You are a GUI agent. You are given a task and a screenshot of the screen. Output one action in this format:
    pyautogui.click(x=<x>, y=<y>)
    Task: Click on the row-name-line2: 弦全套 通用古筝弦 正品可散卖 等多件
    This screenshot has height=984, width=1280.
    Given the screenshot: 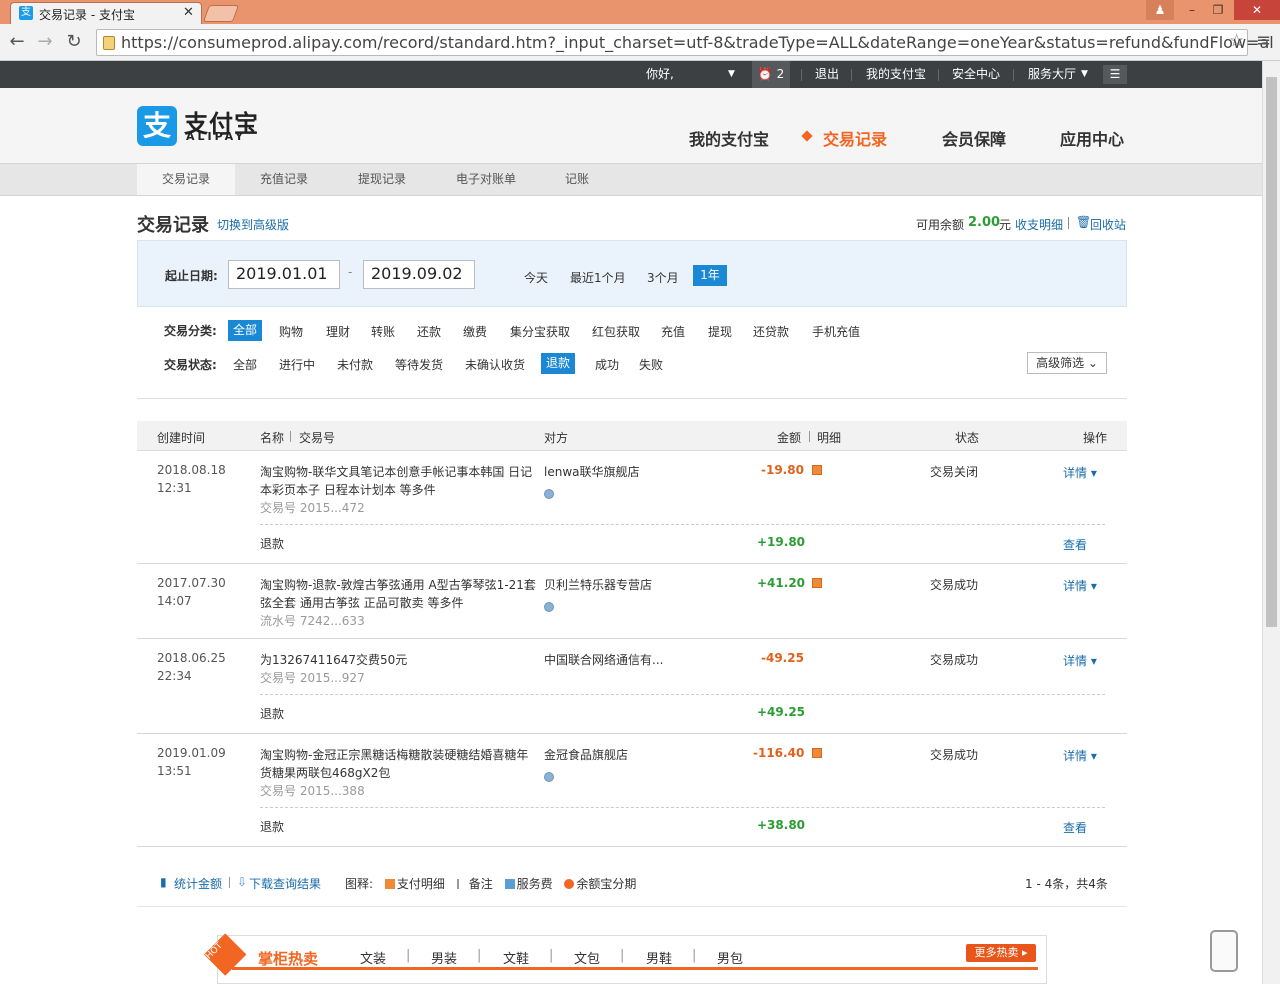 What is the action you would take?
    pyautogui.click(x=361, y=602)
    